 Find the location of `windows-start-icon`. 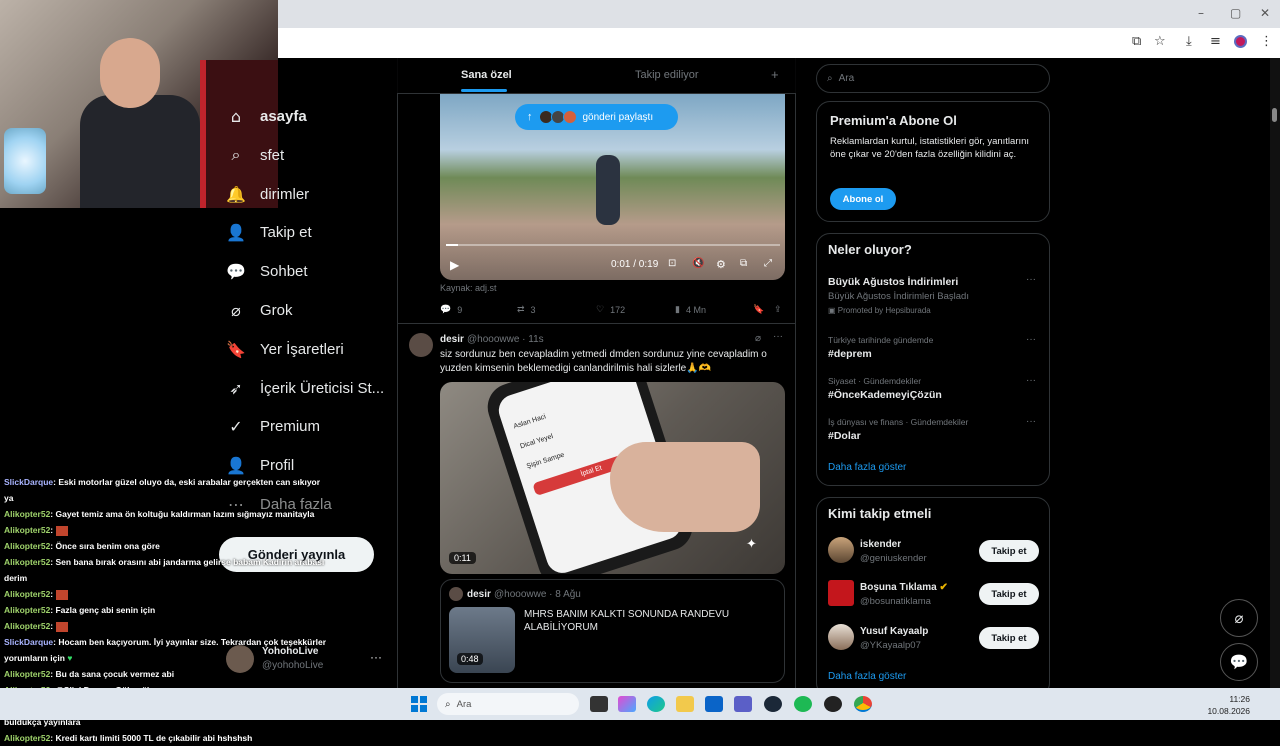

windows-start-icon is located at coordinates (419, 704).